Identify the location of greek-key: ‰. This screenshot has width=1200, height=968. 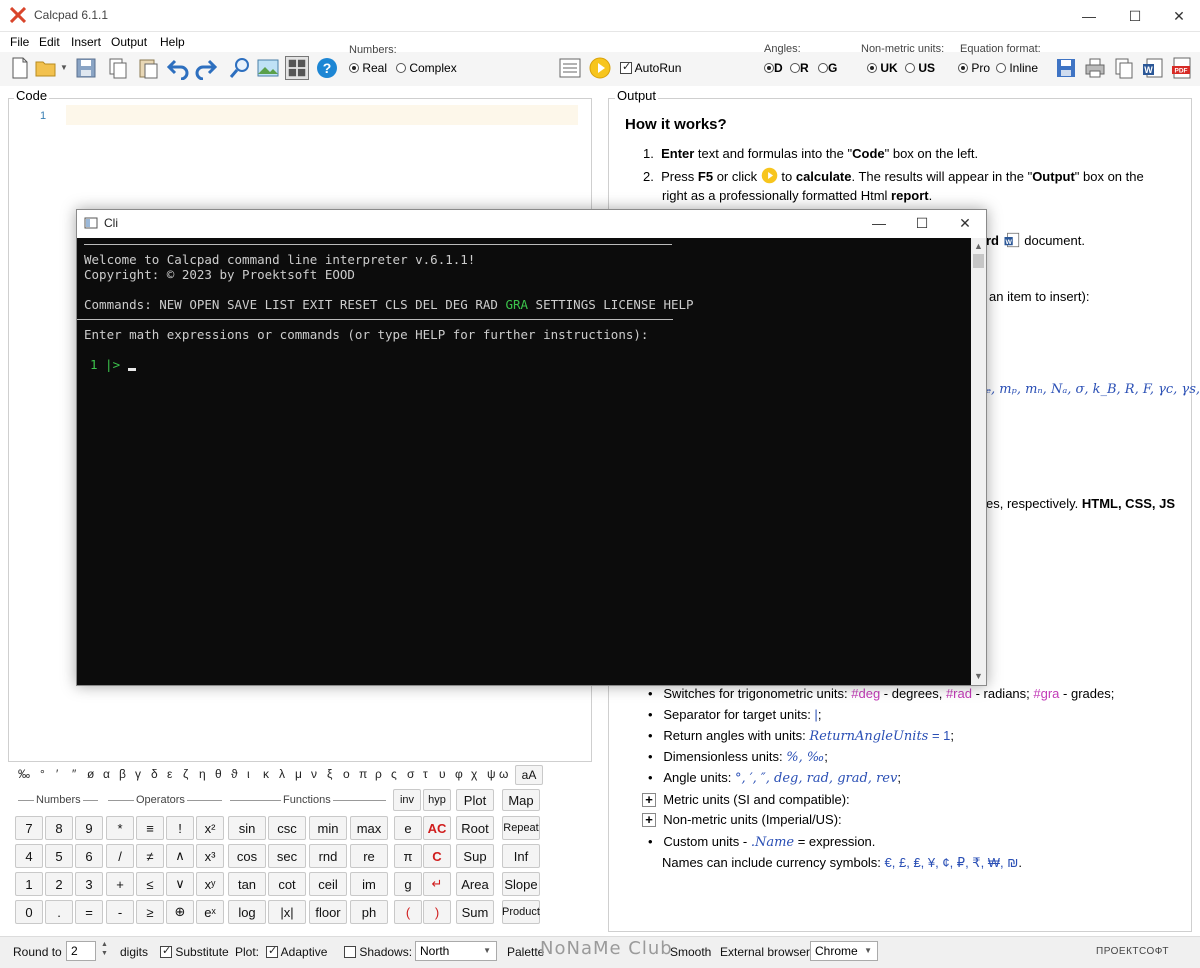
(24, 774).